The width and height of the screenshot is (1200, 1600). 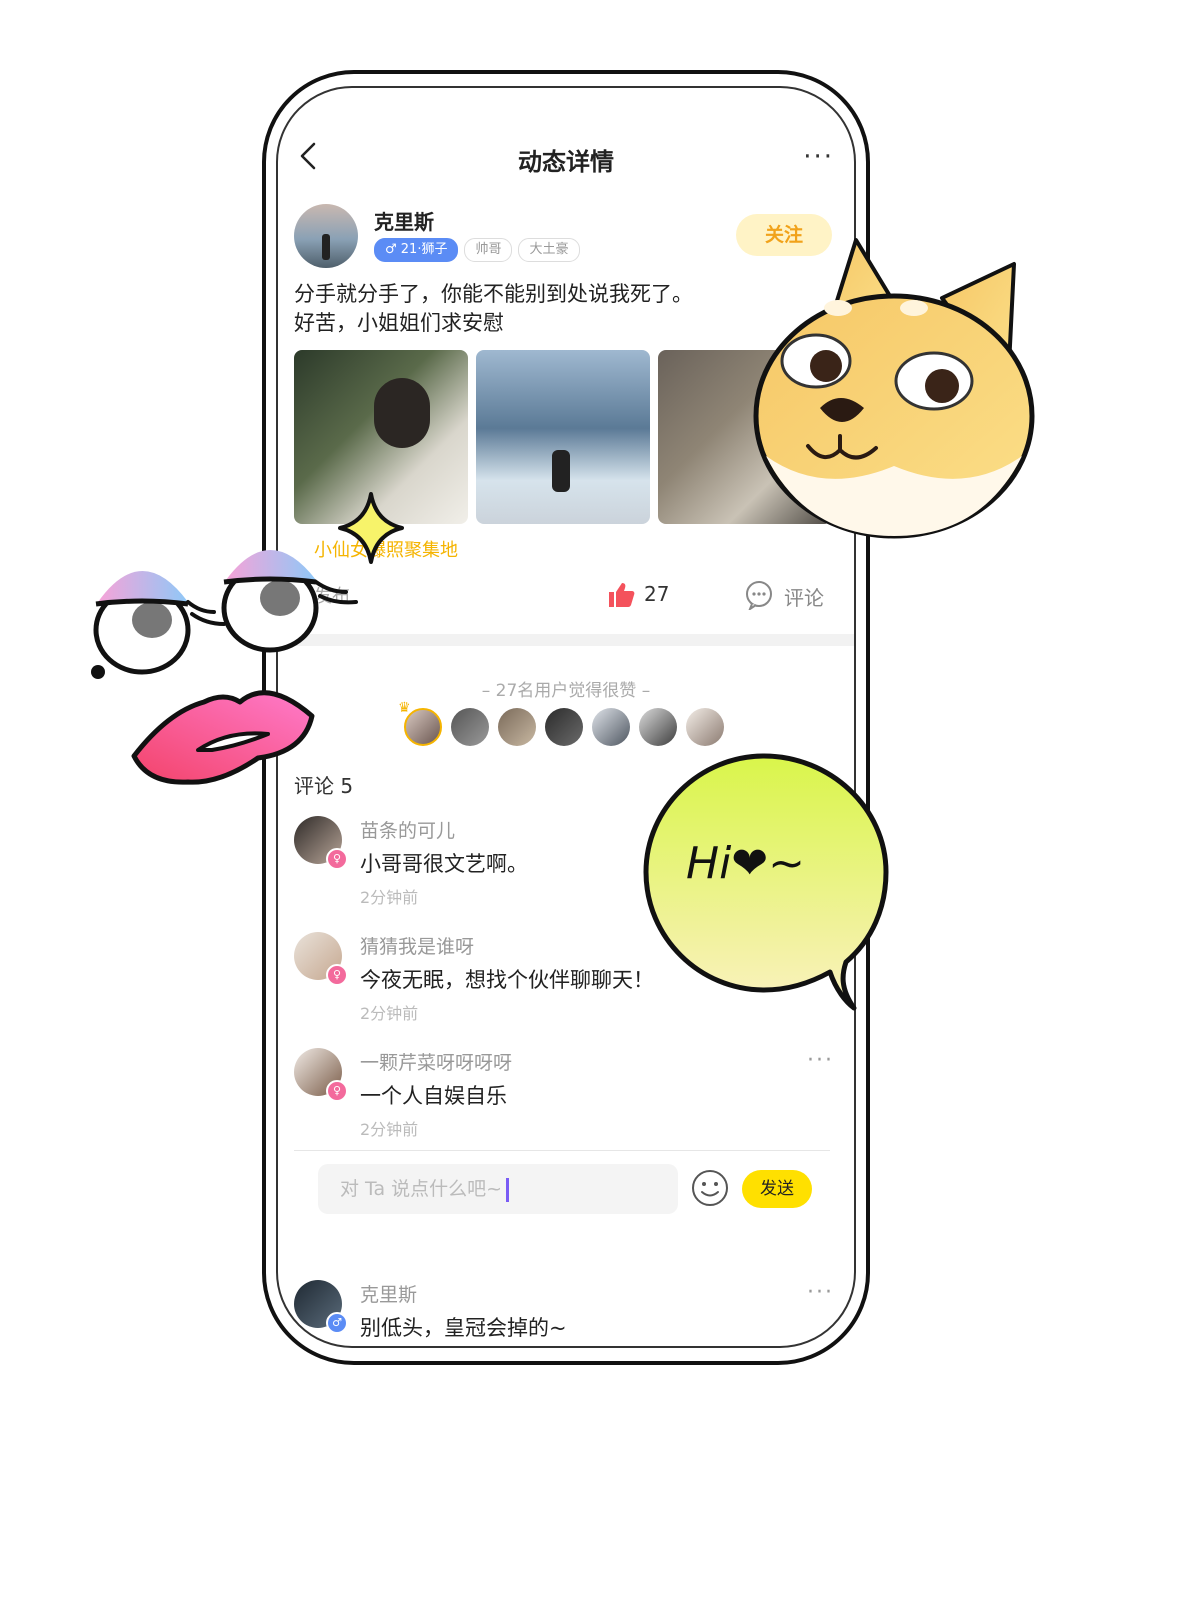 I want to click on comment-text: 今夜无眠，想找个伙伴聊聊天！, so click(x=507, y=980).